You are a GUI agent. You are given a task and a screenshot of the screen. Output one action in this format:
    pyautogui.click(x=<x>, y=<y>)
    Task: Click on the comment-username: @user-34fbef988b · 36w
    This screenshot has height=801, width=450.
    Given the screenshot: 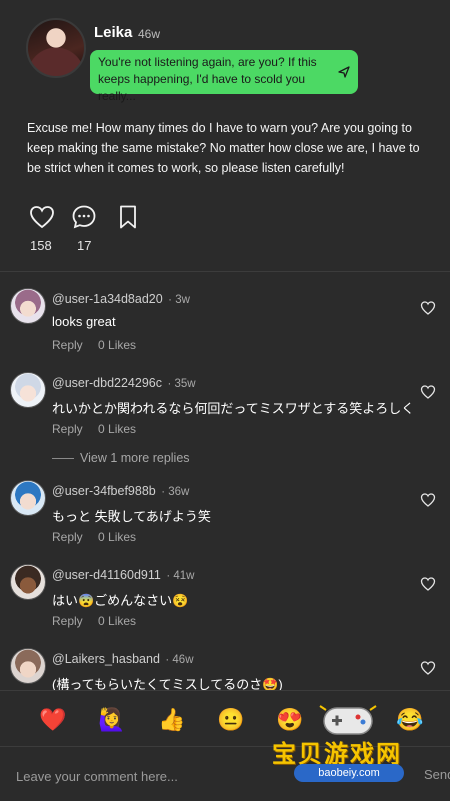 What is the action you would take?
    pyautogui.click(x=120, y=491)
    